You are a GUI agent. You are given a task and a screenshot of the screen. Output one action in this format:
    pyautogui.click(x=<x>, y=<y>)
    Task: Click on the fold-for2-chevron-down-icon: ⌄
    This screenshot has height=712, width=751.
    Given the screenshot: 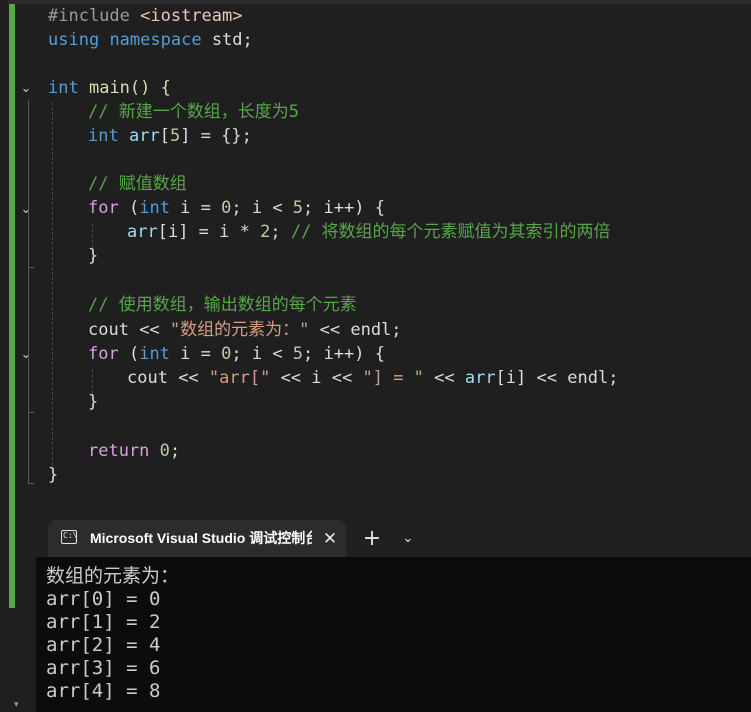 What is the action you would take?
    pyautogui.click(x=26, y=355)
    